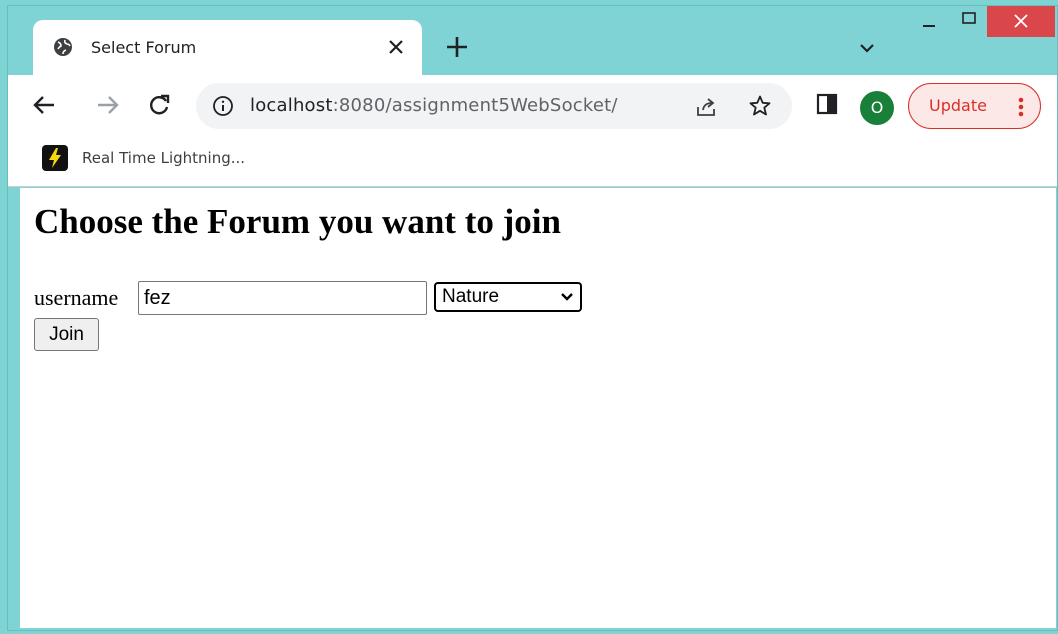  I want to click on update-button: Update, so click(974, 106).